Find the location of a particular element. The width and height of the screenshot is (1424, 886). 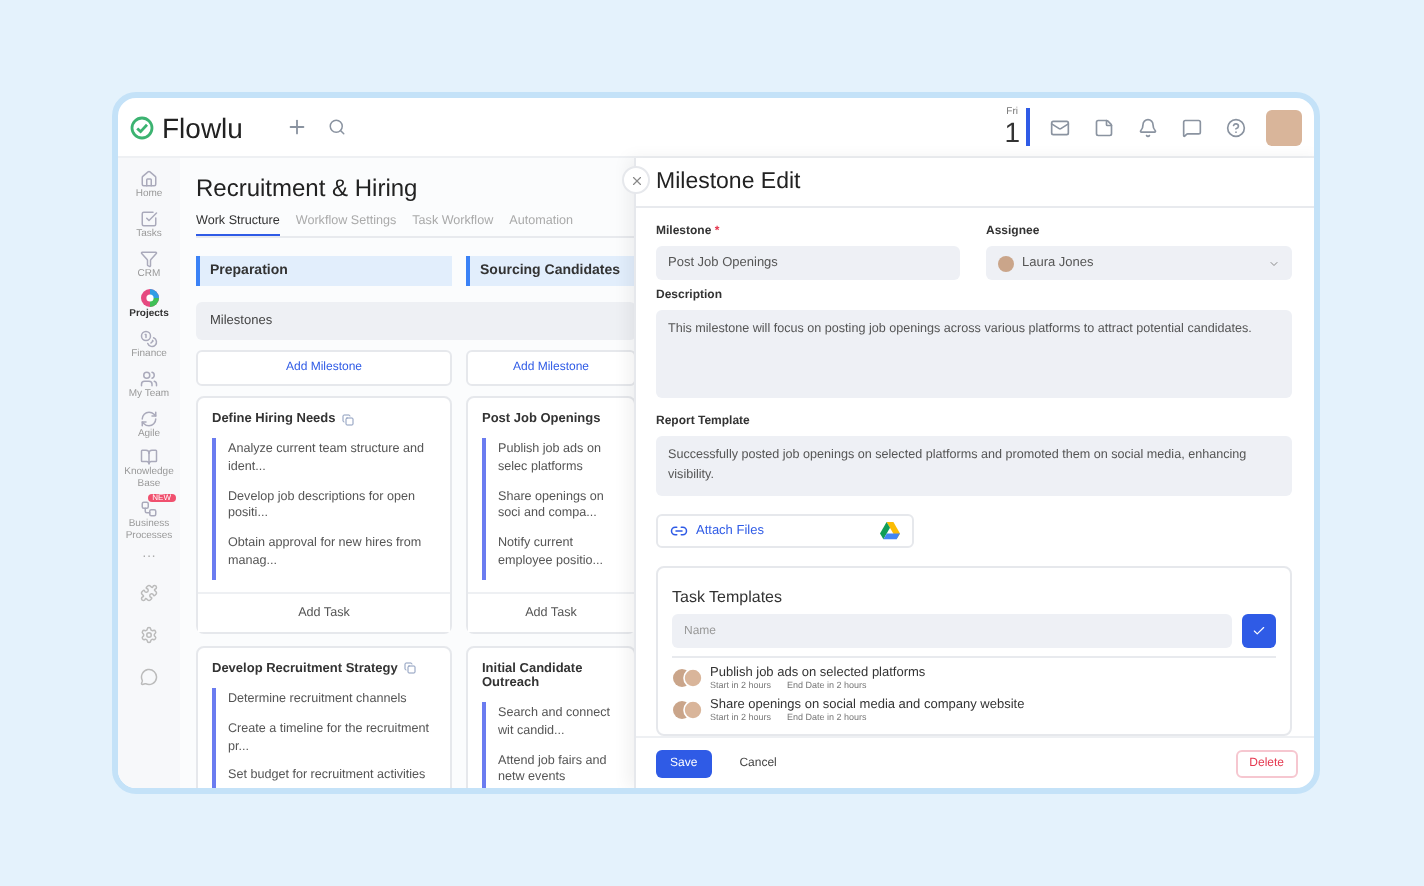

check-circle-icon is located at coordinates (142, 127).